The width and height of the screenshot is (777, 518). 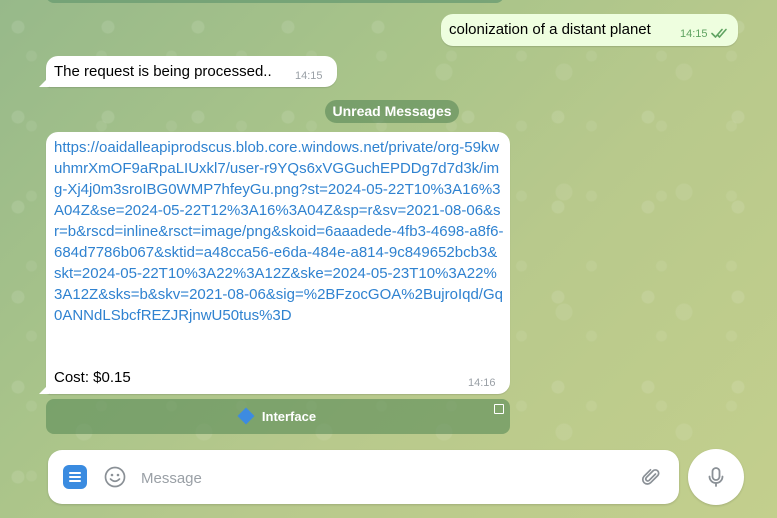 I want to click on inline-keyboard-button-interface: Interface, so click(x=278, y=416).